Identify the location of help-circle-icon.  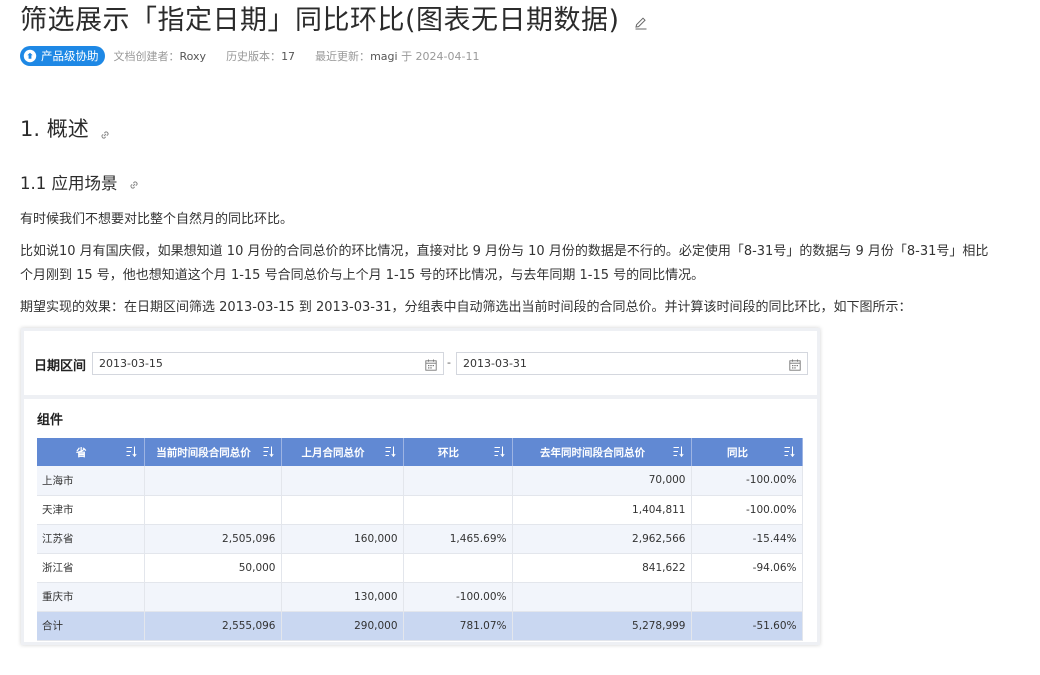
(30, 56).